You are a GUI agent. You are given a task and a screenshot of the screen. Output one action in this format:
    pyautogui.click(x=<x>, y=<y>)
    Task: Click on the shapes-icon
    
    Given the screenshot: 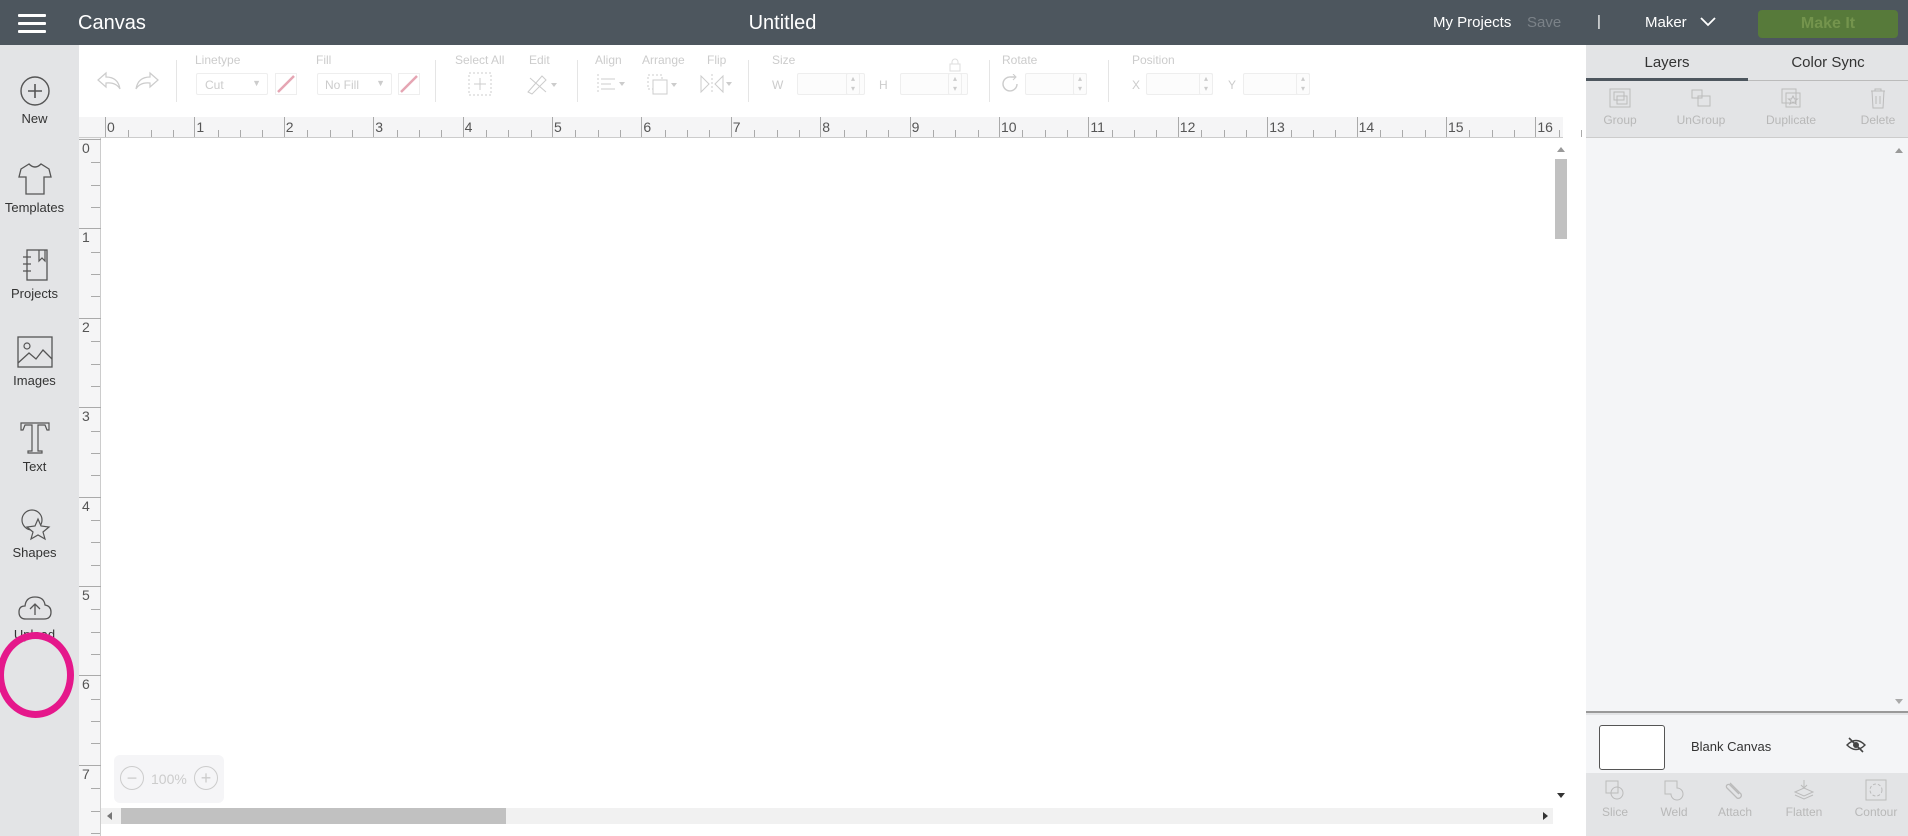 What is the action you would take?
    pyautogui.click(x=35, y=525)
    